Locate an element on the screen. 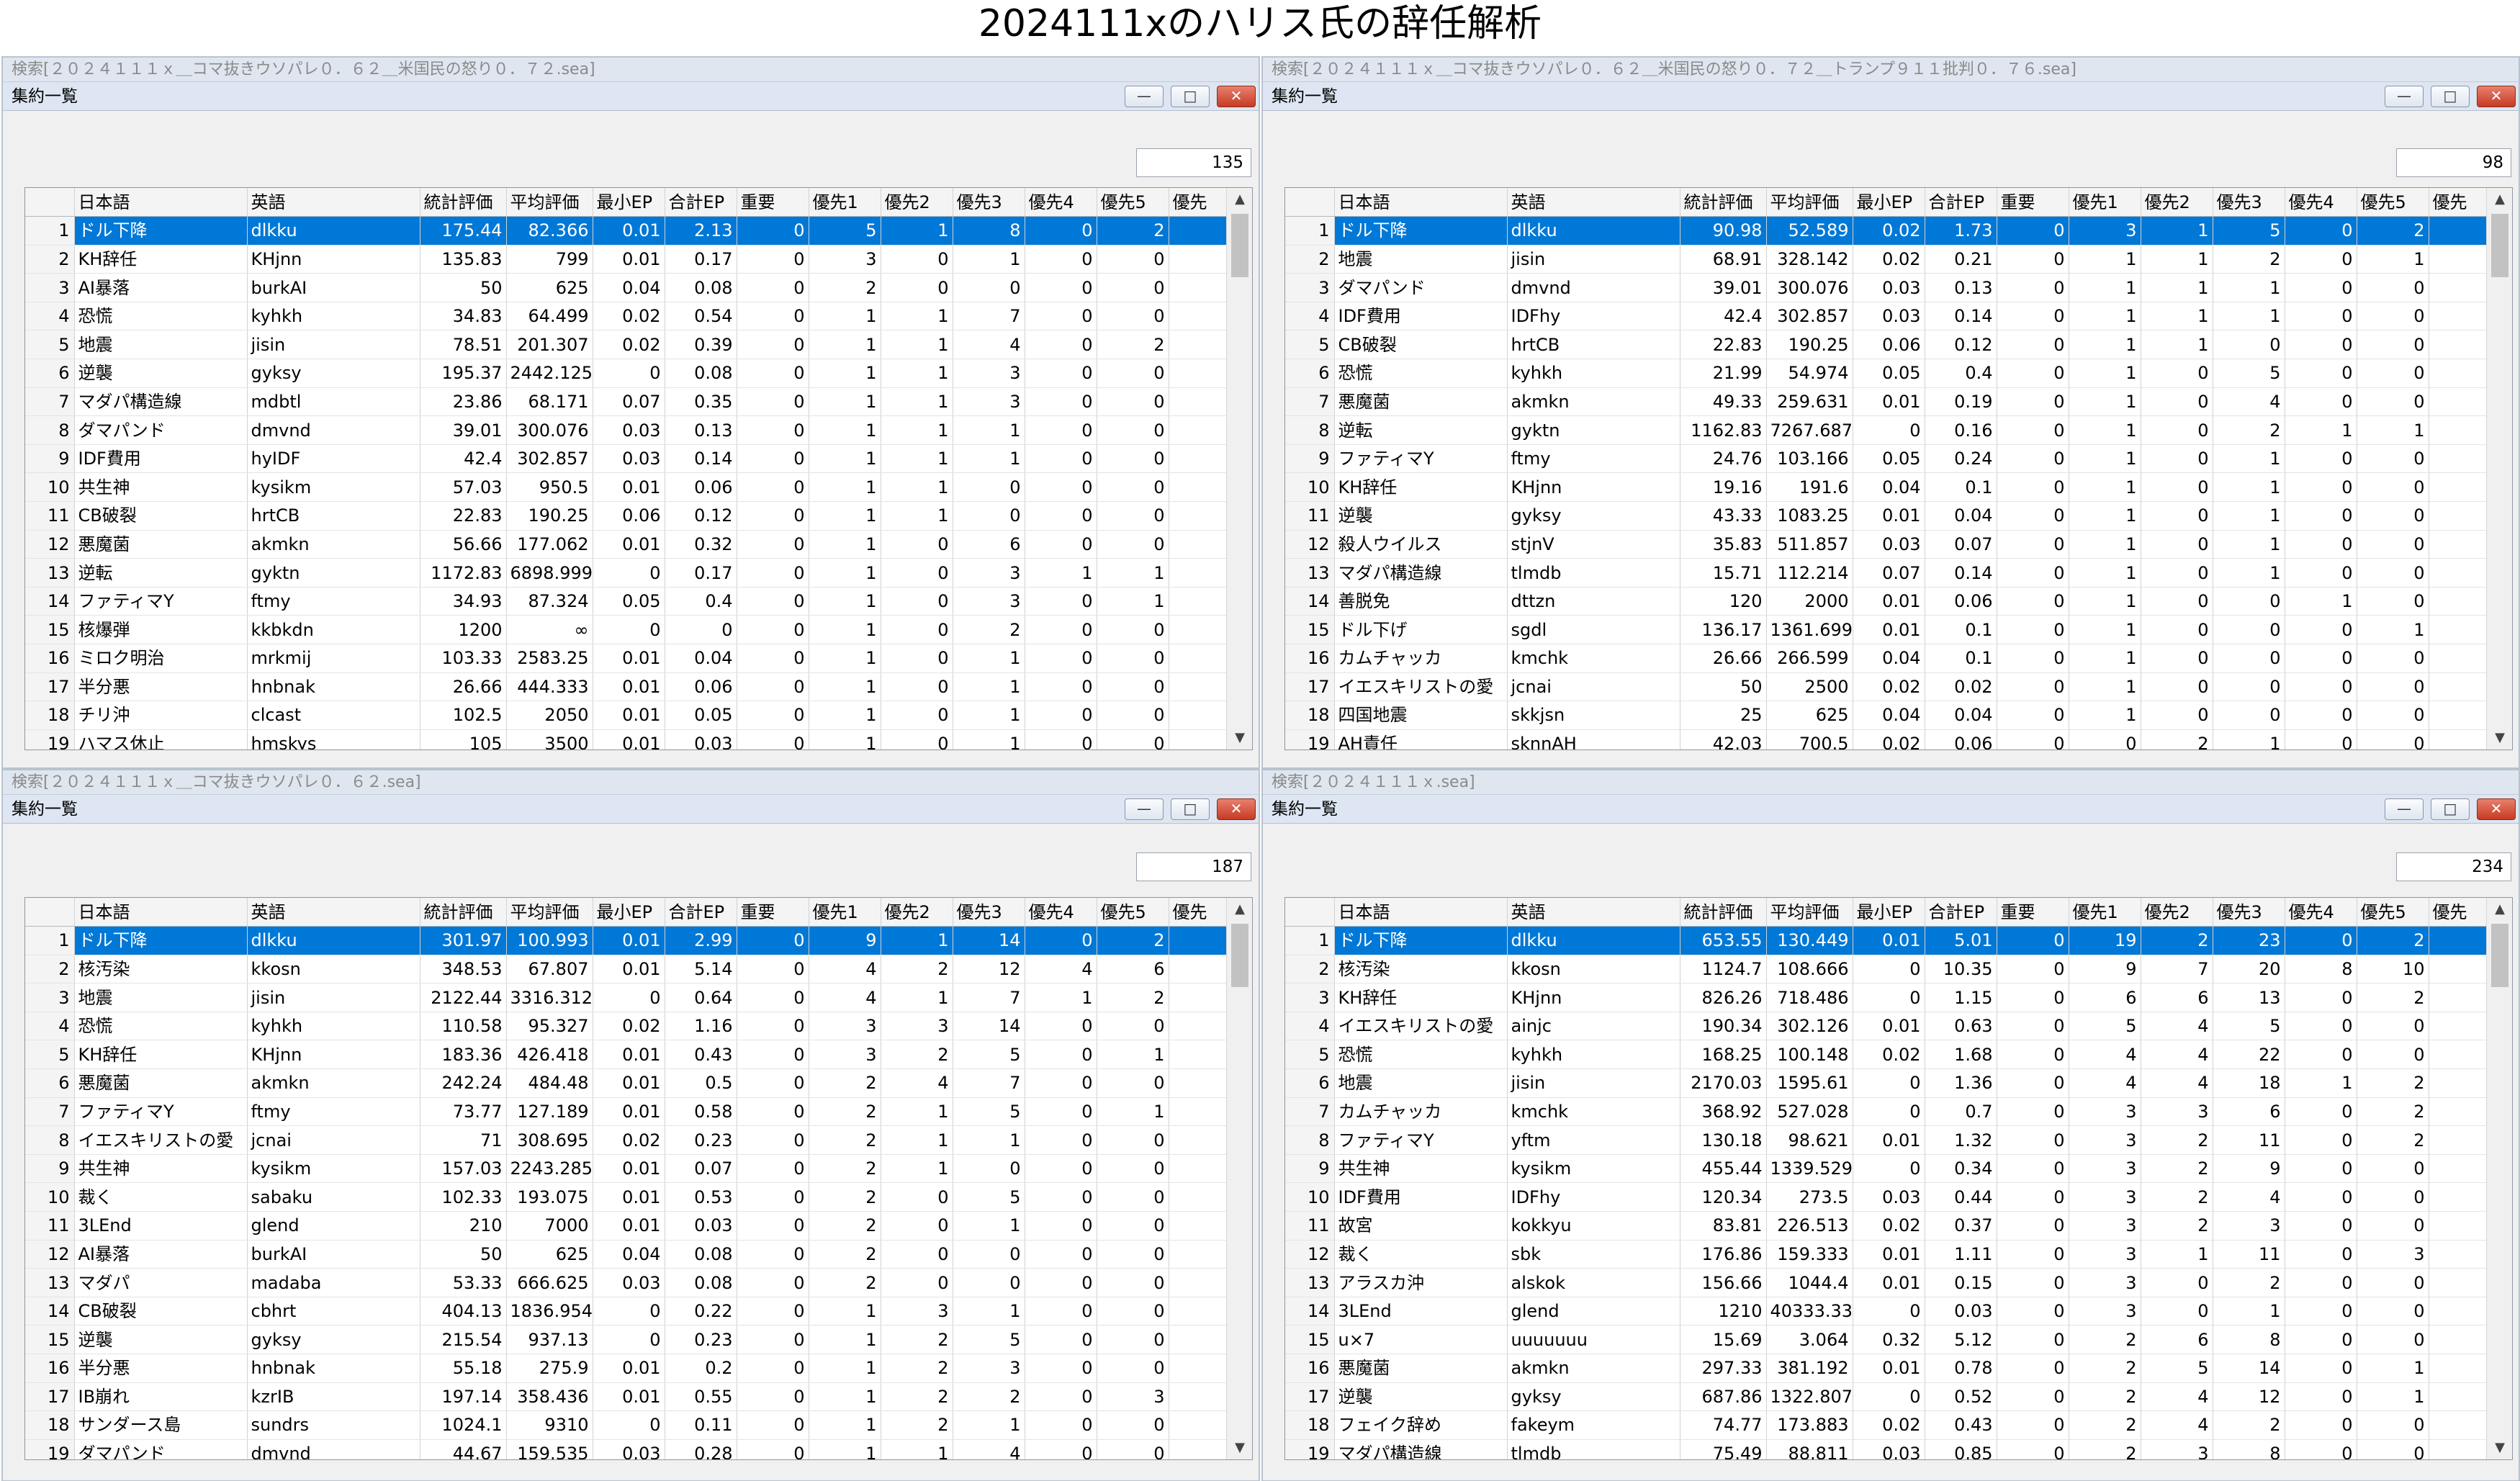 This screenshot has height=1481, width=2520. table-row: 11 逆襲 gyksy 43.33 1083.25 0.01 0.04 0 1 0 1 0 0 is located at coordinates (1886, 516).